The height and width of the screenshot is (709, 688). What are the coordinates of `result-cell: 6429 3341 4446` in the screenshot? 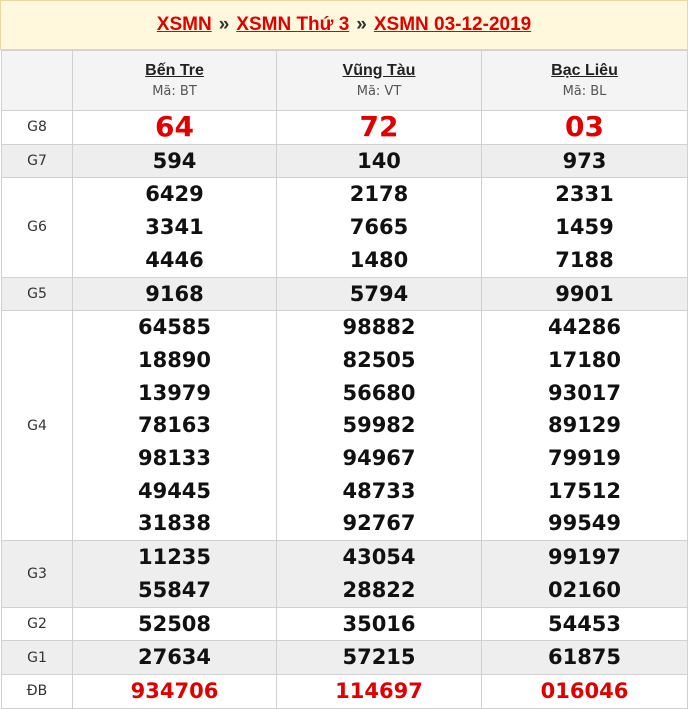 It's located at (174, 227).